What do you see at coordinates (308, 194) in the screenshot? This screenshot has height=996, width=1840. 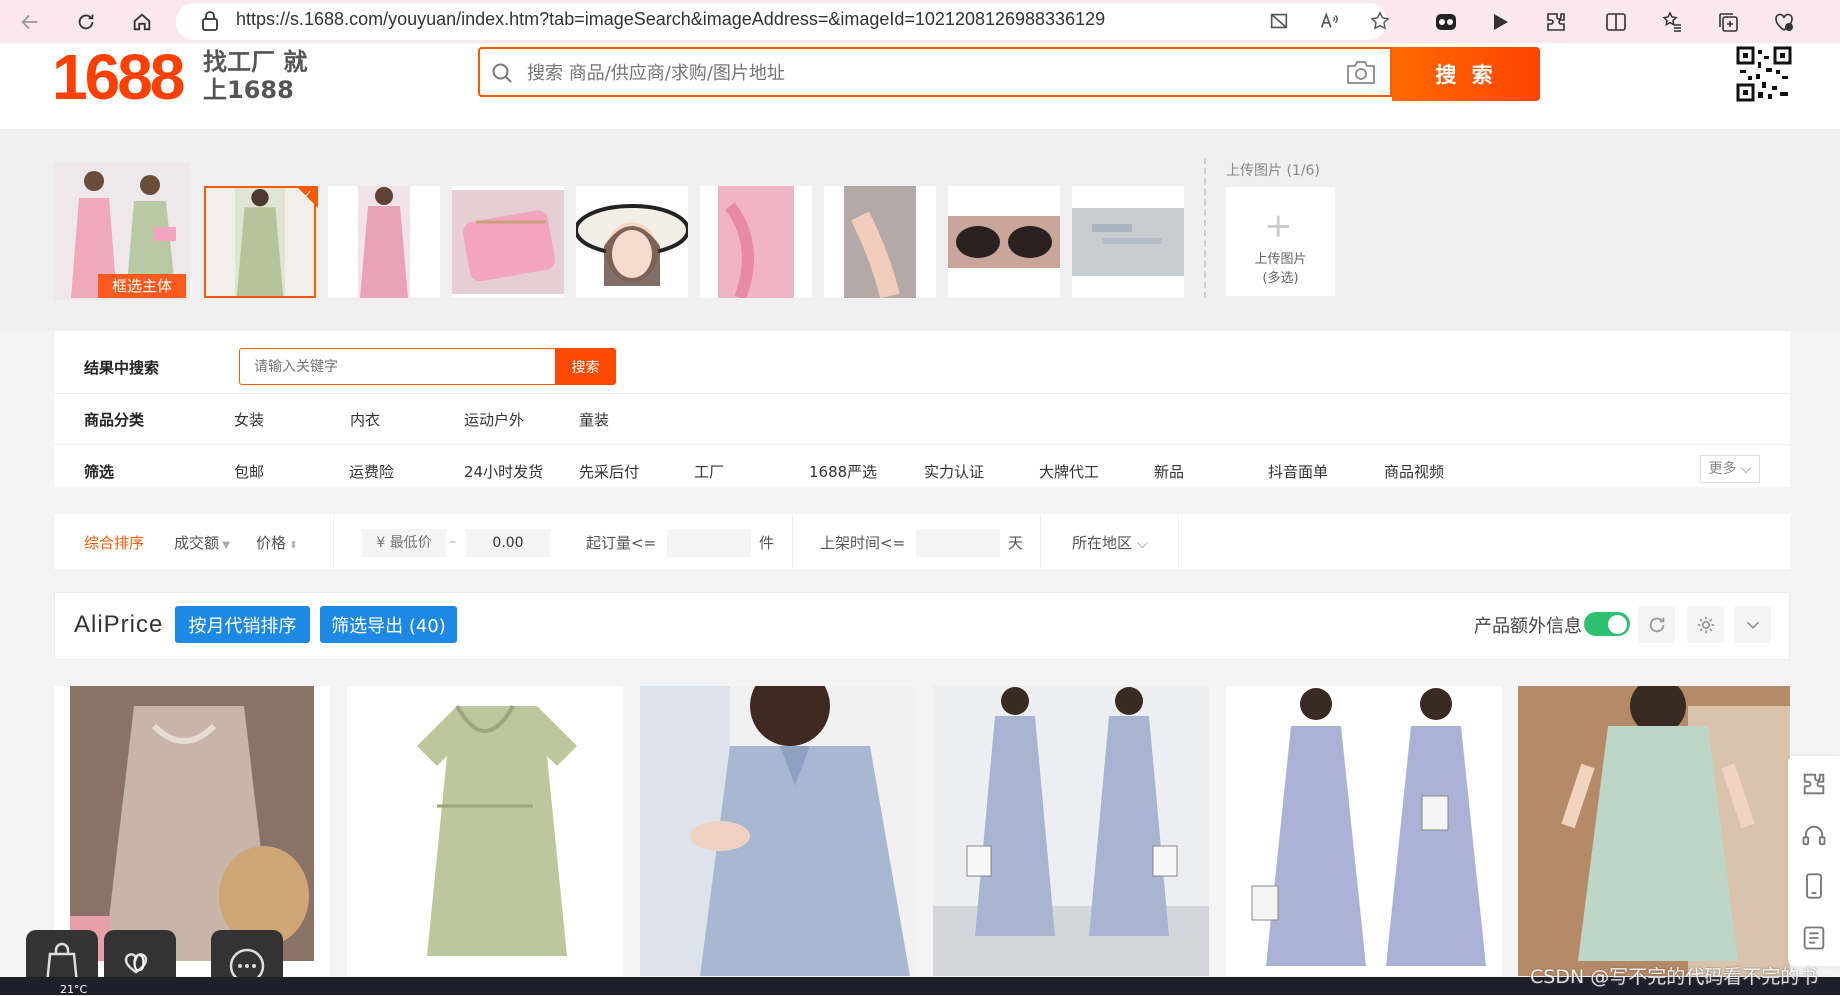 I see `check-icon: ✓` at bounding box center [308, 194].